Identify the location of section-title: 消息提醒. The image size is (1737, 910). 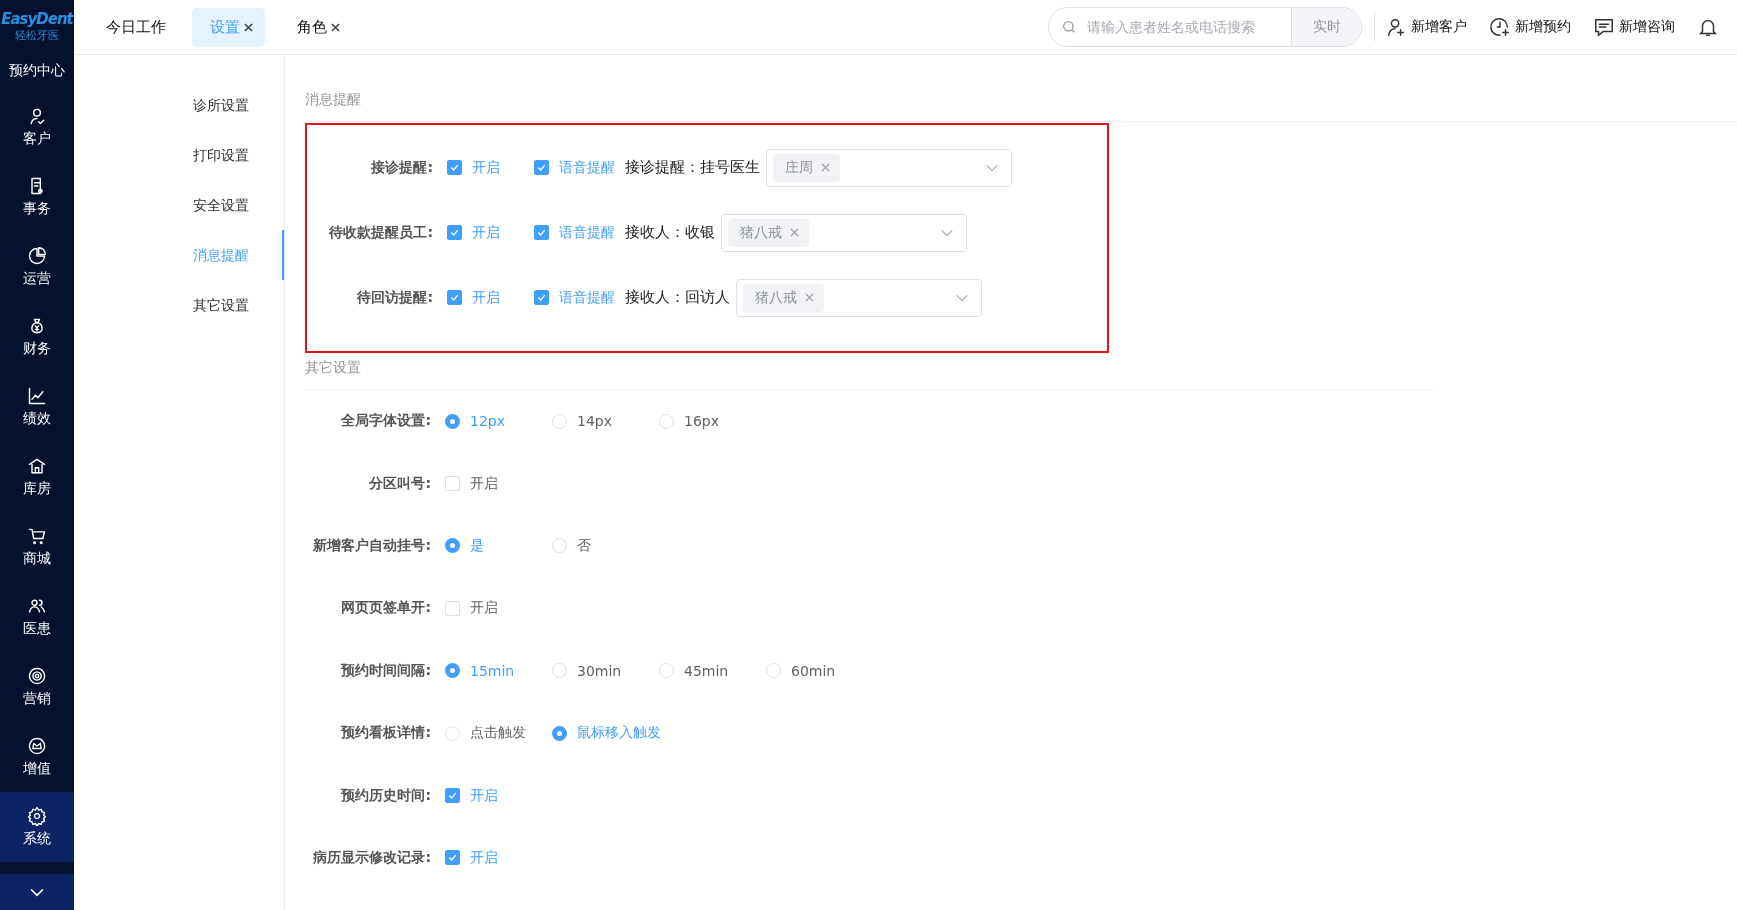
(333, 100).